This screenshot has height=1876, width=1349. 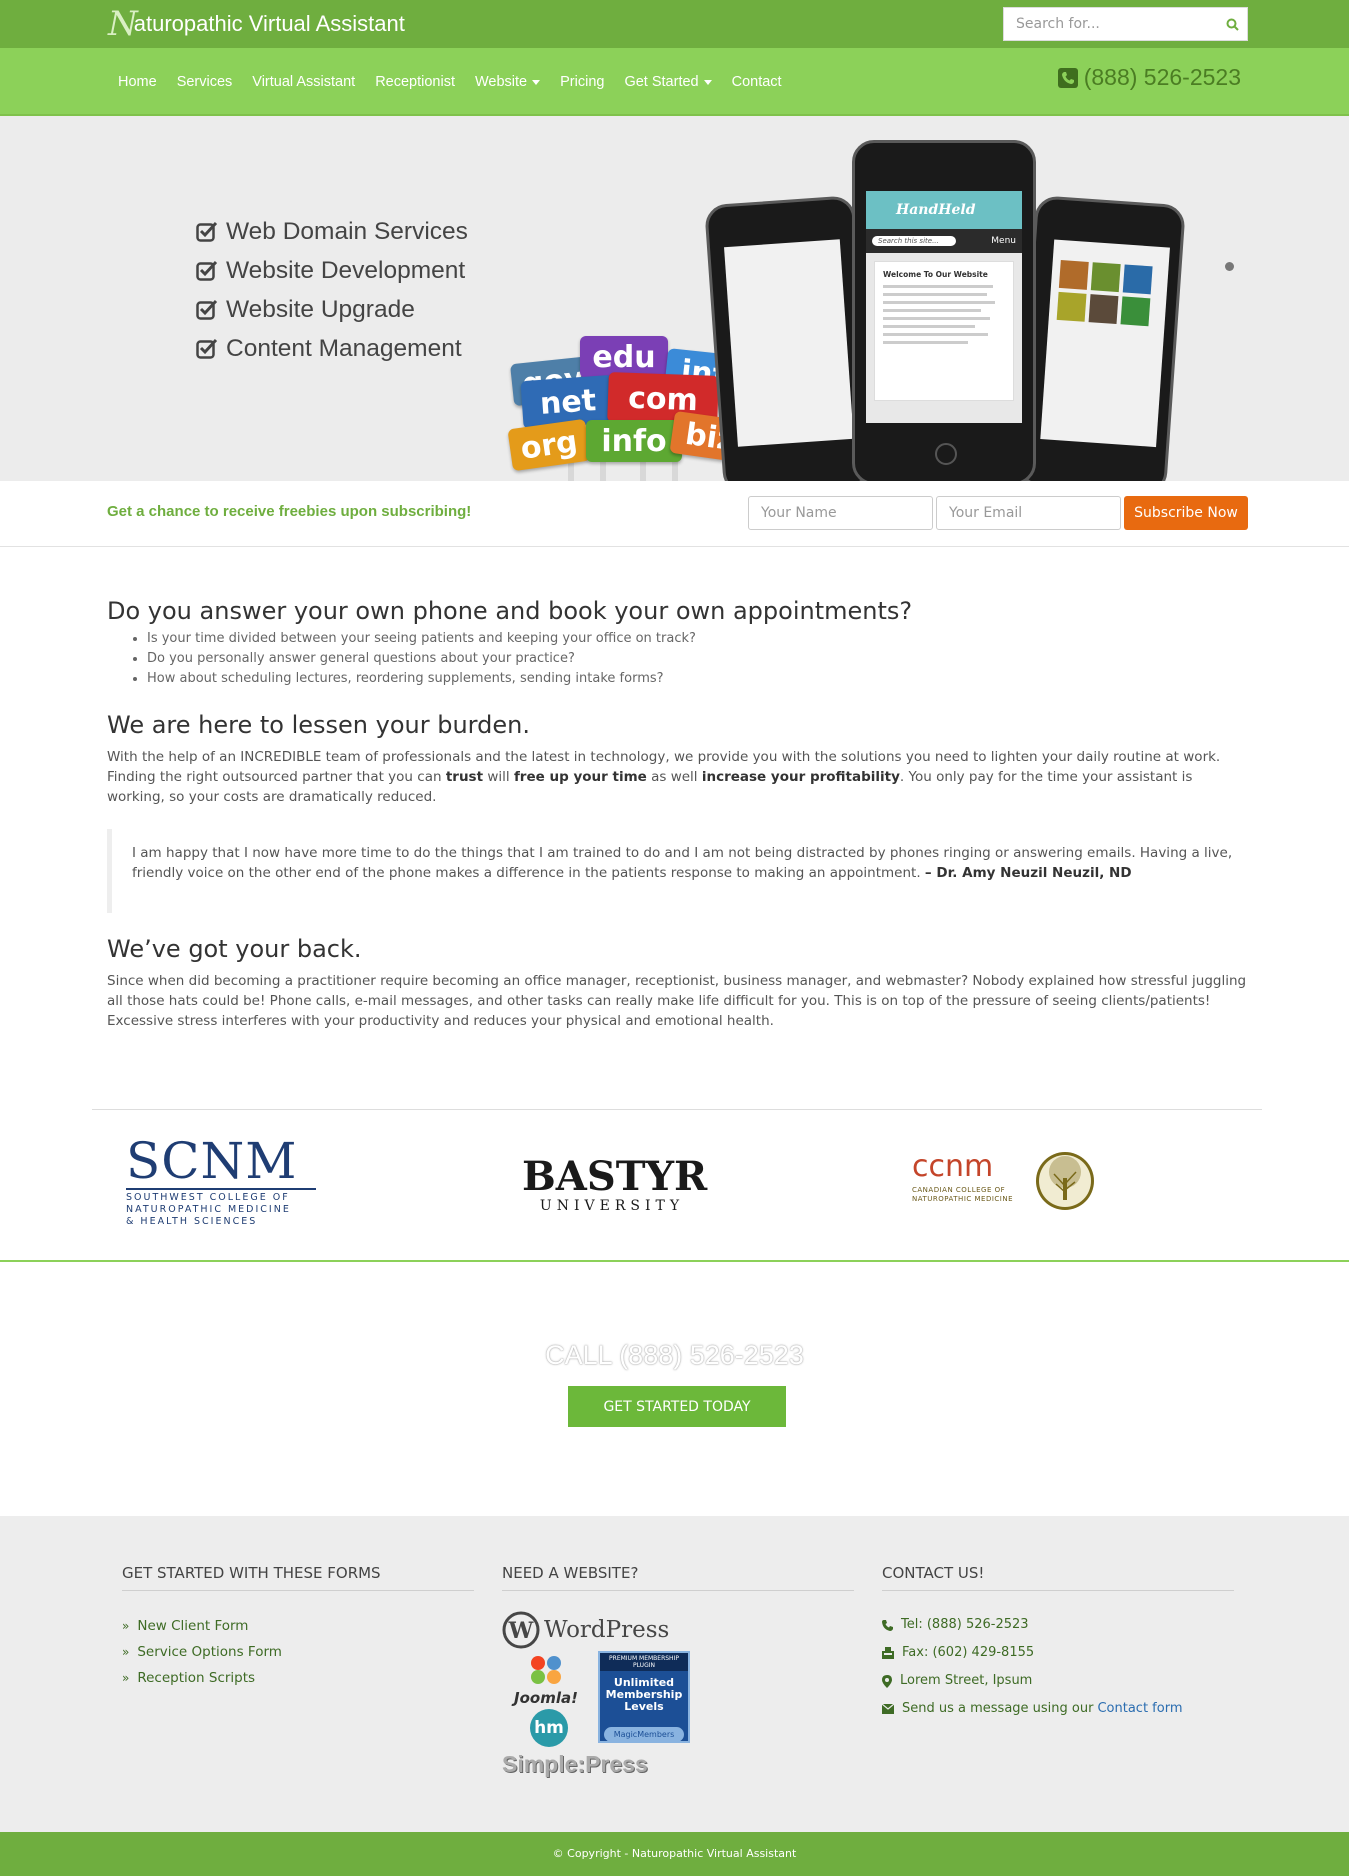 I want to click on nav-website-label: Website, so click(x=501, y=82).